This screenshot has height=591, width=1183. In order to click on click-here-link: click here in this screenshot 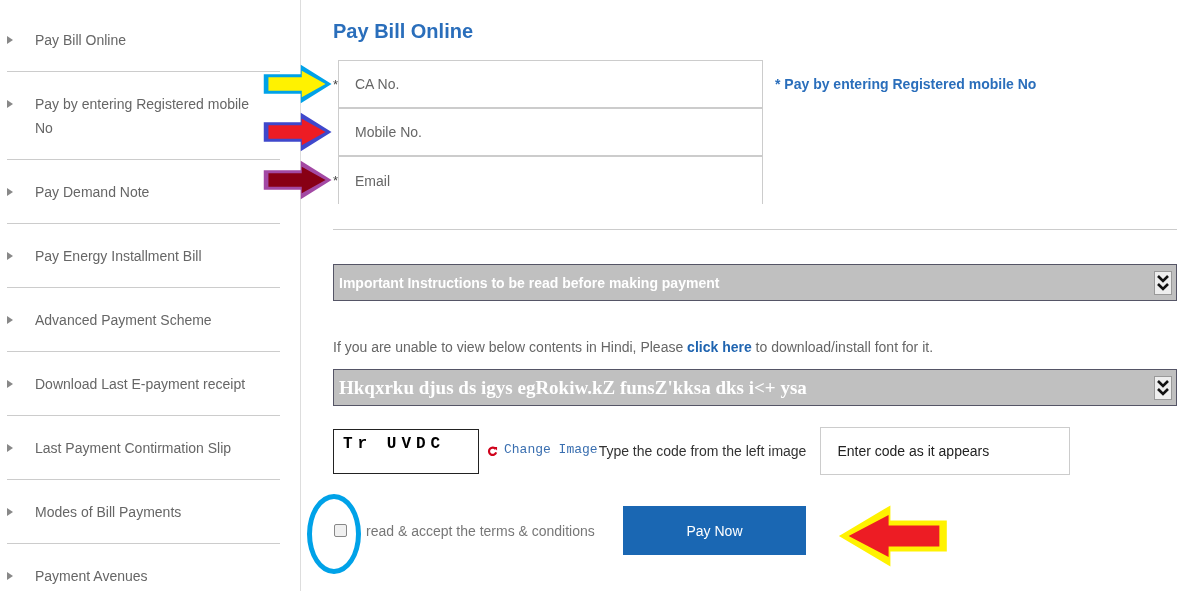, I will do `click(719, 347)`.